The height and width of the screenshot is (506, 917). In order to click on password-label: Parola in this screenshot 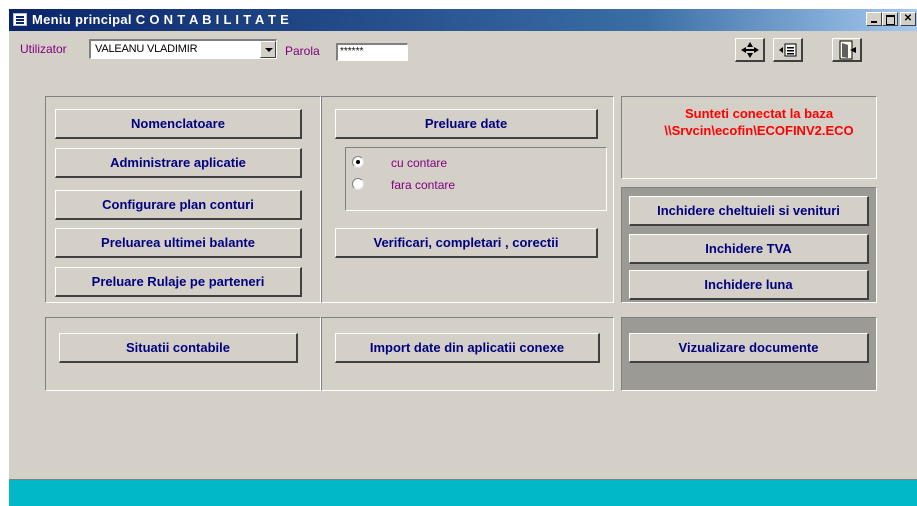, I will do `click(302, 51)`.